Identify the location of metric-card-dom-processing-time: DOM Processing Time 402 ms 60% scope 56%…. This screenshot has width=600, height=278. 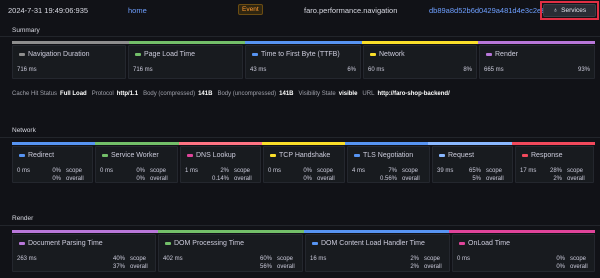
(230, 253).